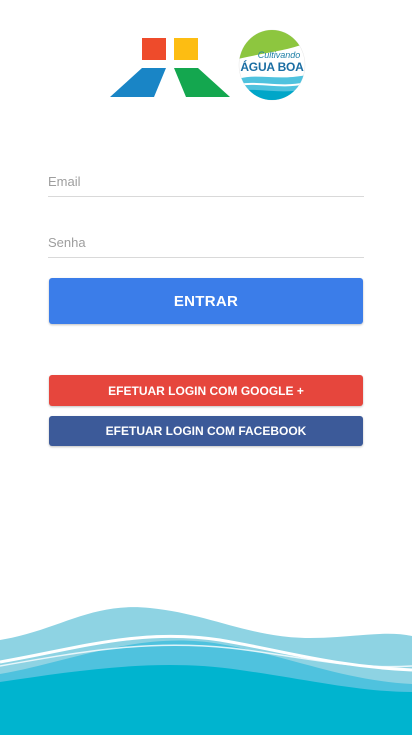 The height and width of the screenshot is (735, 412). I want to click on app-logo: Cultivando ÁGUA BOA, so click(206, 55).